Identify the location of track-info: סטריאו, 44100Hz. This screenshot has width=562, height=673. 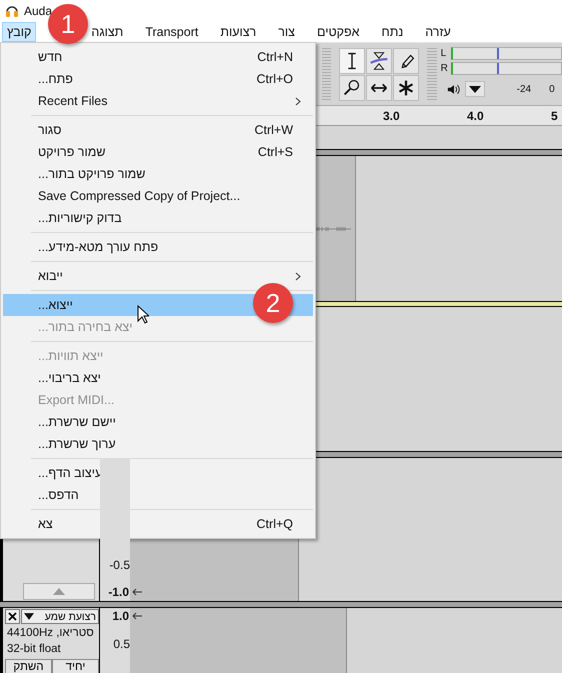
(50, 633).